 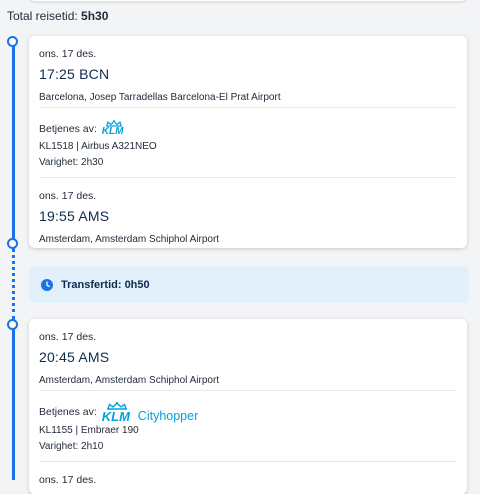 What do you see at coordinates (13, 142) in the screenshot?
I see `timeline-line-leg1` at bounding box center [13, 142].